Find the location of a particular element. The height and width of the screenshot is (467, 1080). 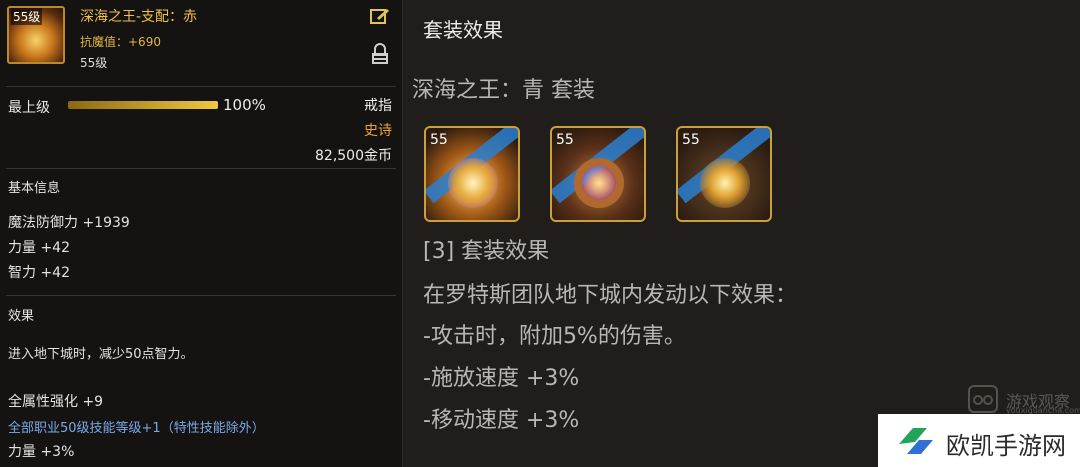

set-effect-count-title: [3] 套装效果 is located at coordinates (486, 251).